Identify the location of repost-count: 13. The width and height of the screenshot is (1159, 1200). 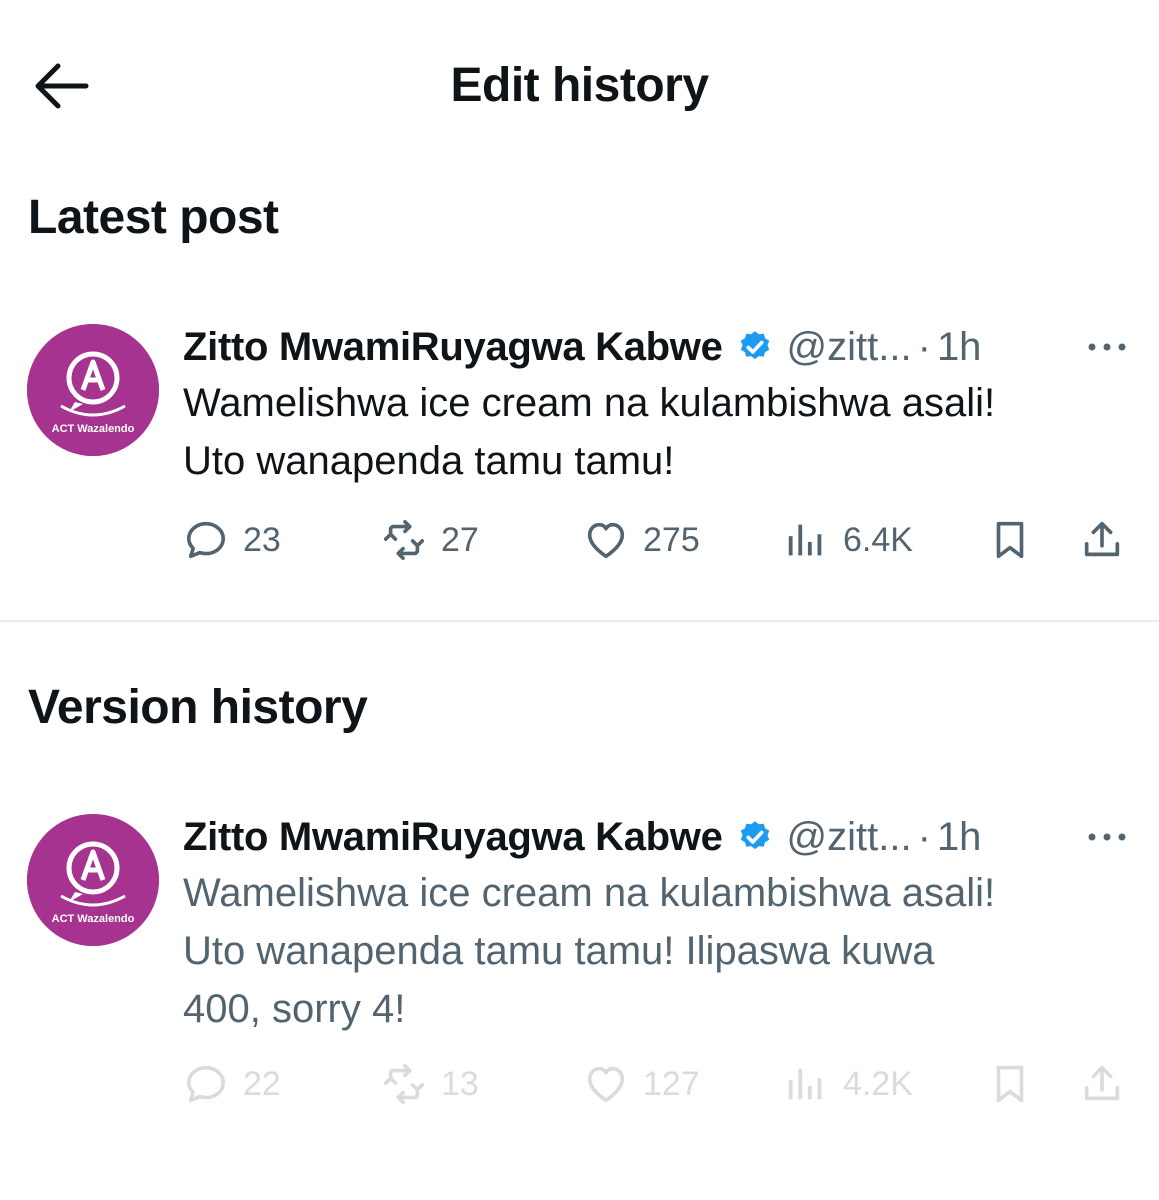
(460, 1083).